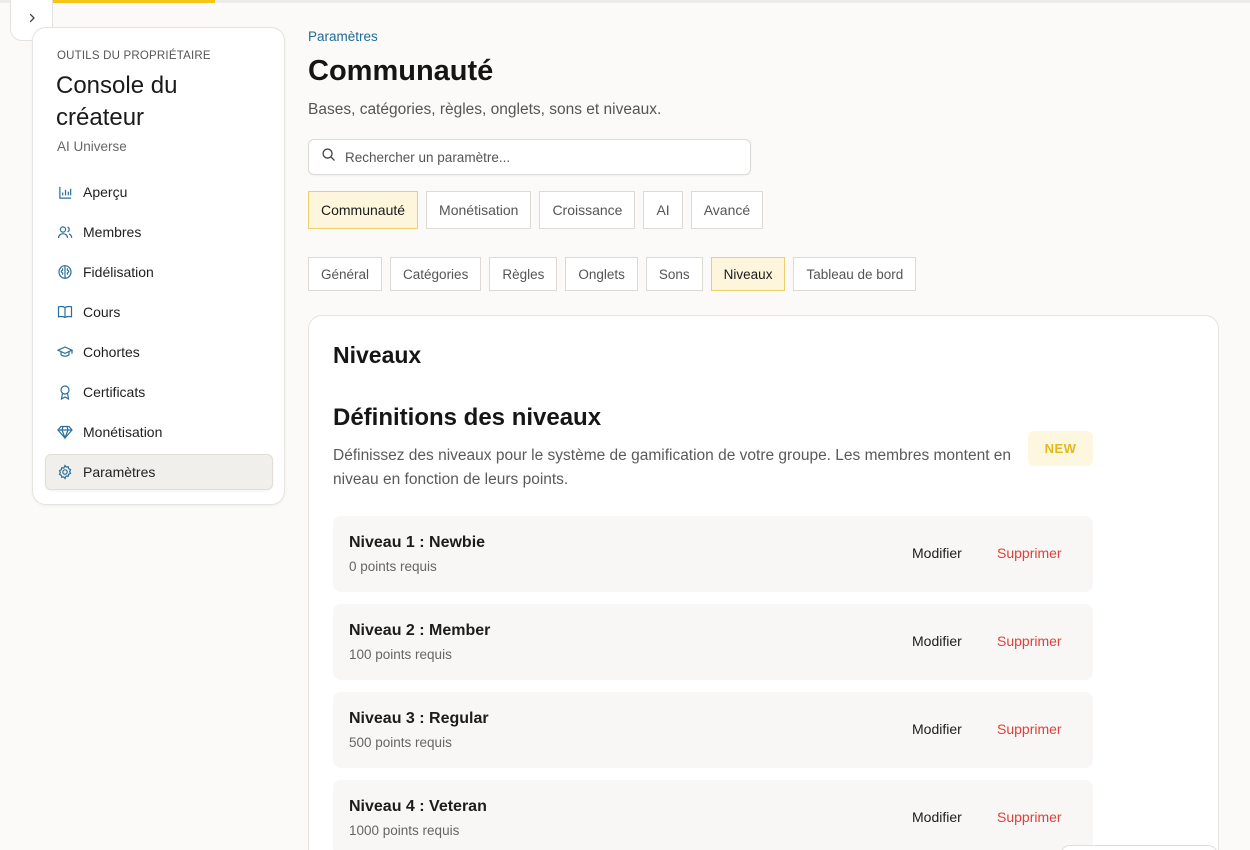 The image size is (1250, 850). I want to click on tab-communaute: Communauté, so click(363, 210).